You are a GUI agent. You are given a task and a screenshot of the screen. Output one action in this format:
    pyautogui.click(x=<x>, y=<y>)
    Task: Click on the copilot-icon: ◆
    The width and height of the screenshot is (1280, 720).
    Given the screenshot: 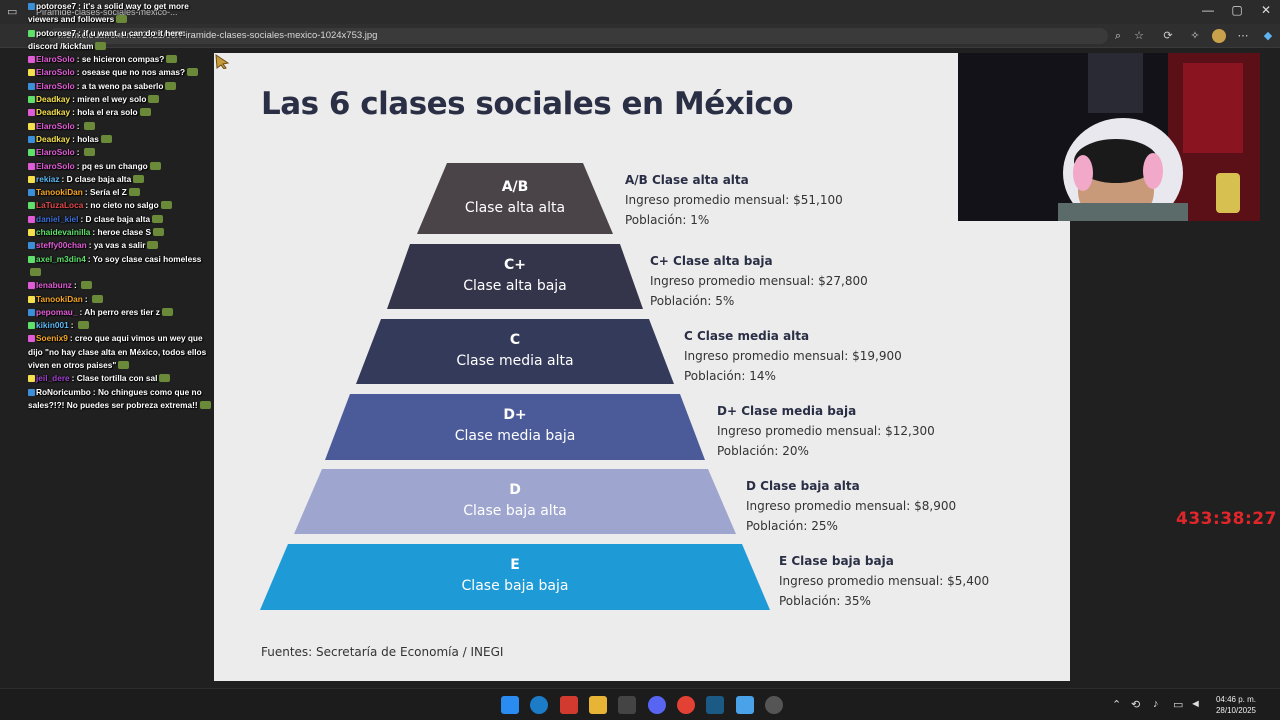 What is the action you would take?
    pyautogui.click(x=1268, y=36)
    